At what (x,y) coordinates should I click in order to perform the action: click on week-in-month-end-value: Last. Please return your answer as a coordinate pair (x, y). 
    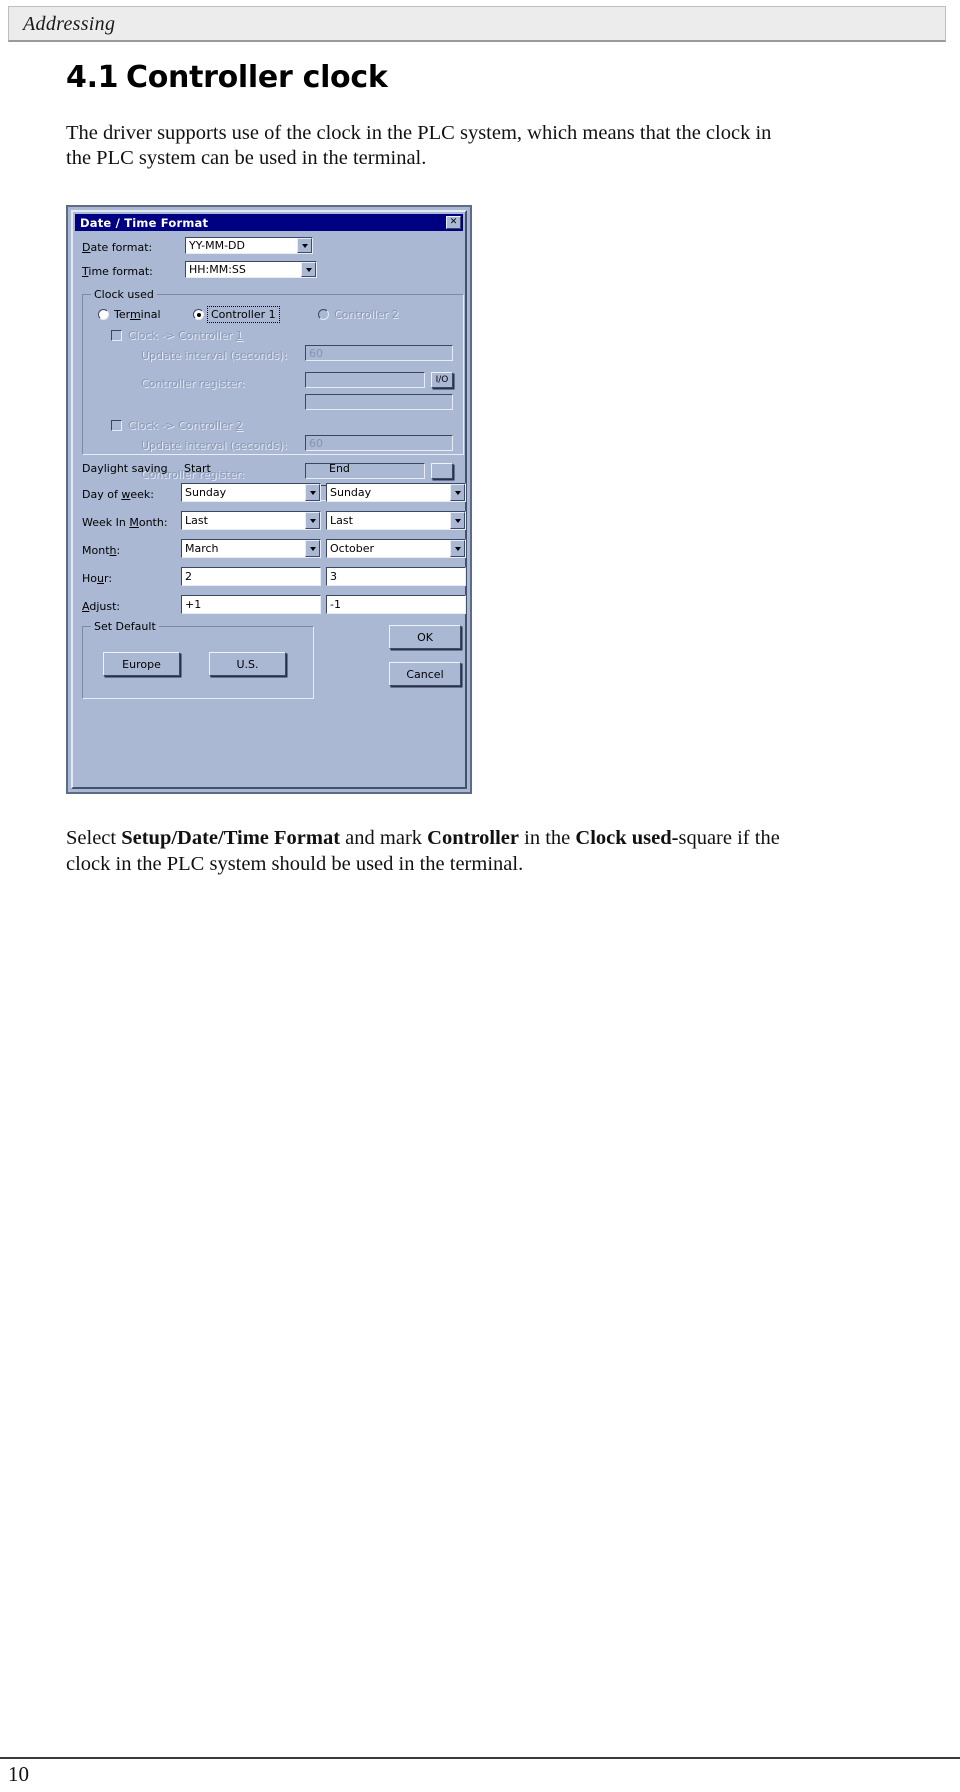
    Looking at the image, I should click on (341, 520).